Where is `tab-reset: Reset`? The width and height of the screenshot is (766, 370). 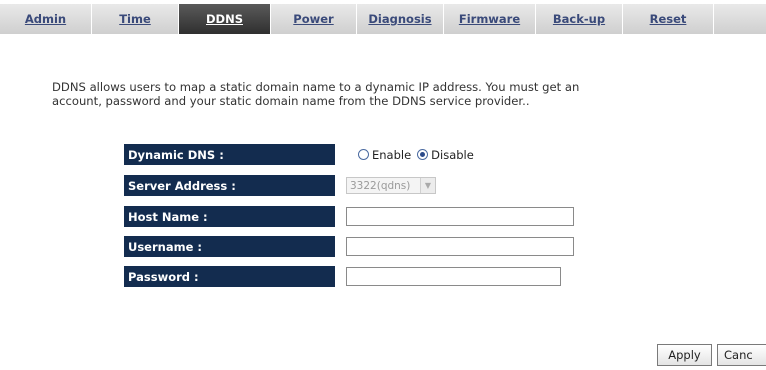
tab-reset: Reset is located at coordinates (668, 19).